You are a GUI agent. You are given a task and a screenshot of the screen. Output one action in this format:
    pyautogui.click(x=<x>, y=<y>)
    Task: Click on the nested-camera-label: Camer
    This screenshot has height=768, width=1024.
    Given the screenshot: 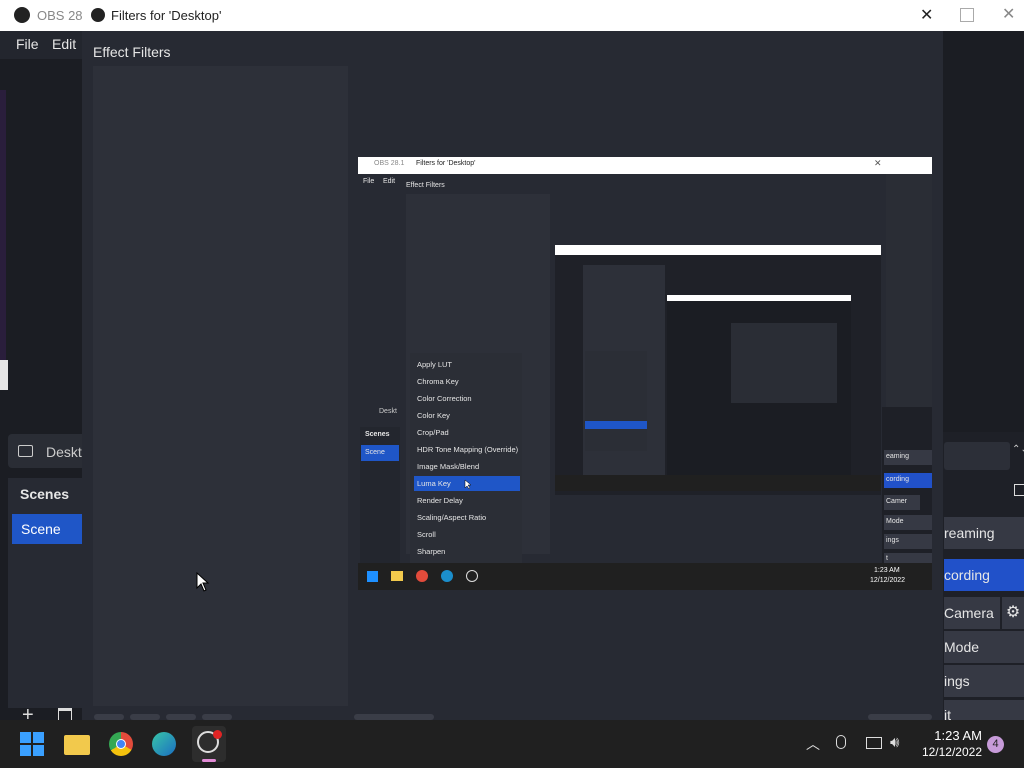 What is the action you would take?
    pyautogui.click(x=897, y=501)
    